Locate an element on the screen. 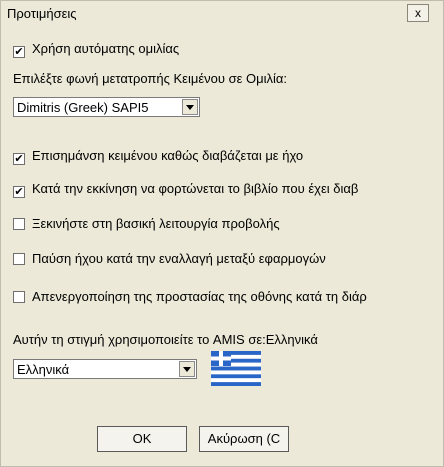  use-speech-label: Χρήση αυτόματης ομιλίας is located at coordinates (106, 48).